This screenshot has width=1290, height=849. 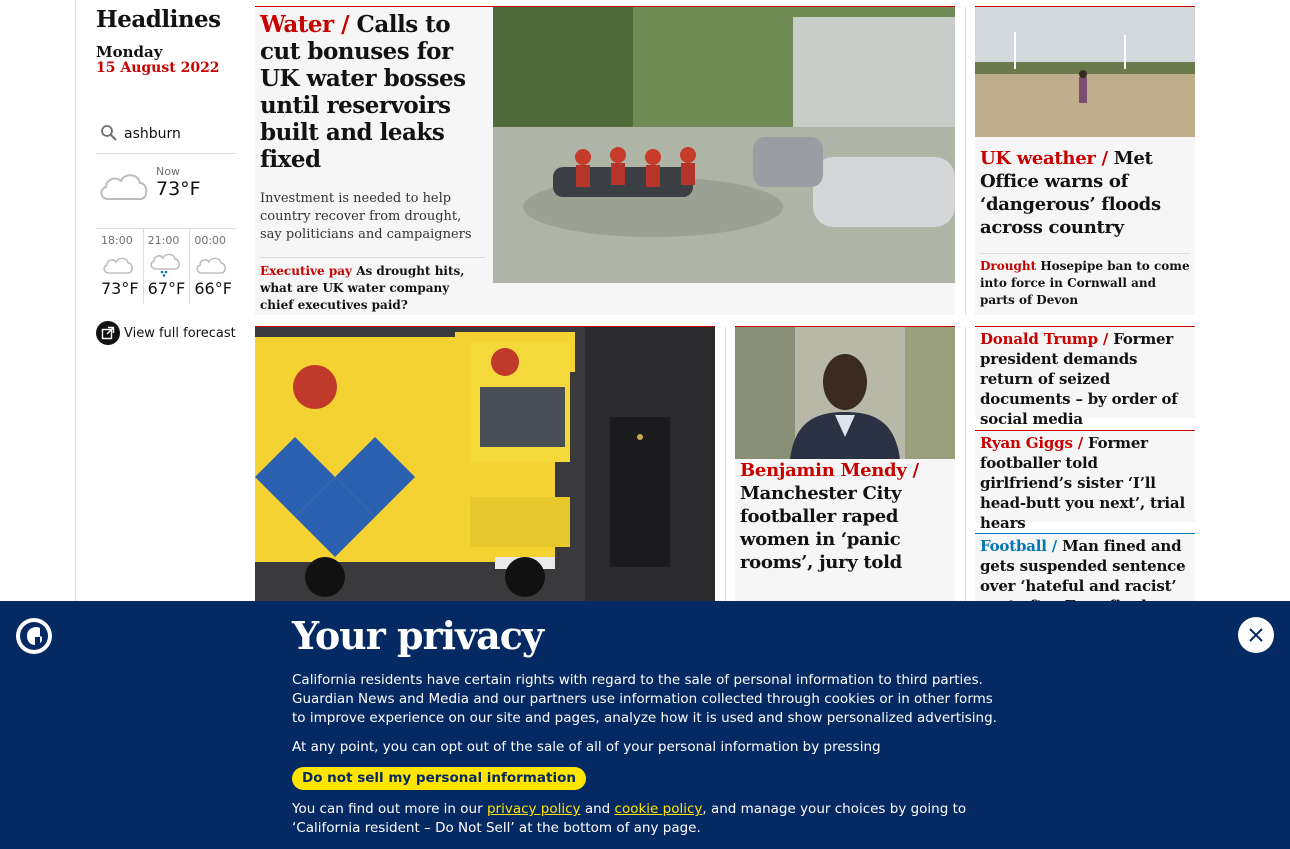 I want to click on weather-location-search: ashburn, so click(x=166, y=137).